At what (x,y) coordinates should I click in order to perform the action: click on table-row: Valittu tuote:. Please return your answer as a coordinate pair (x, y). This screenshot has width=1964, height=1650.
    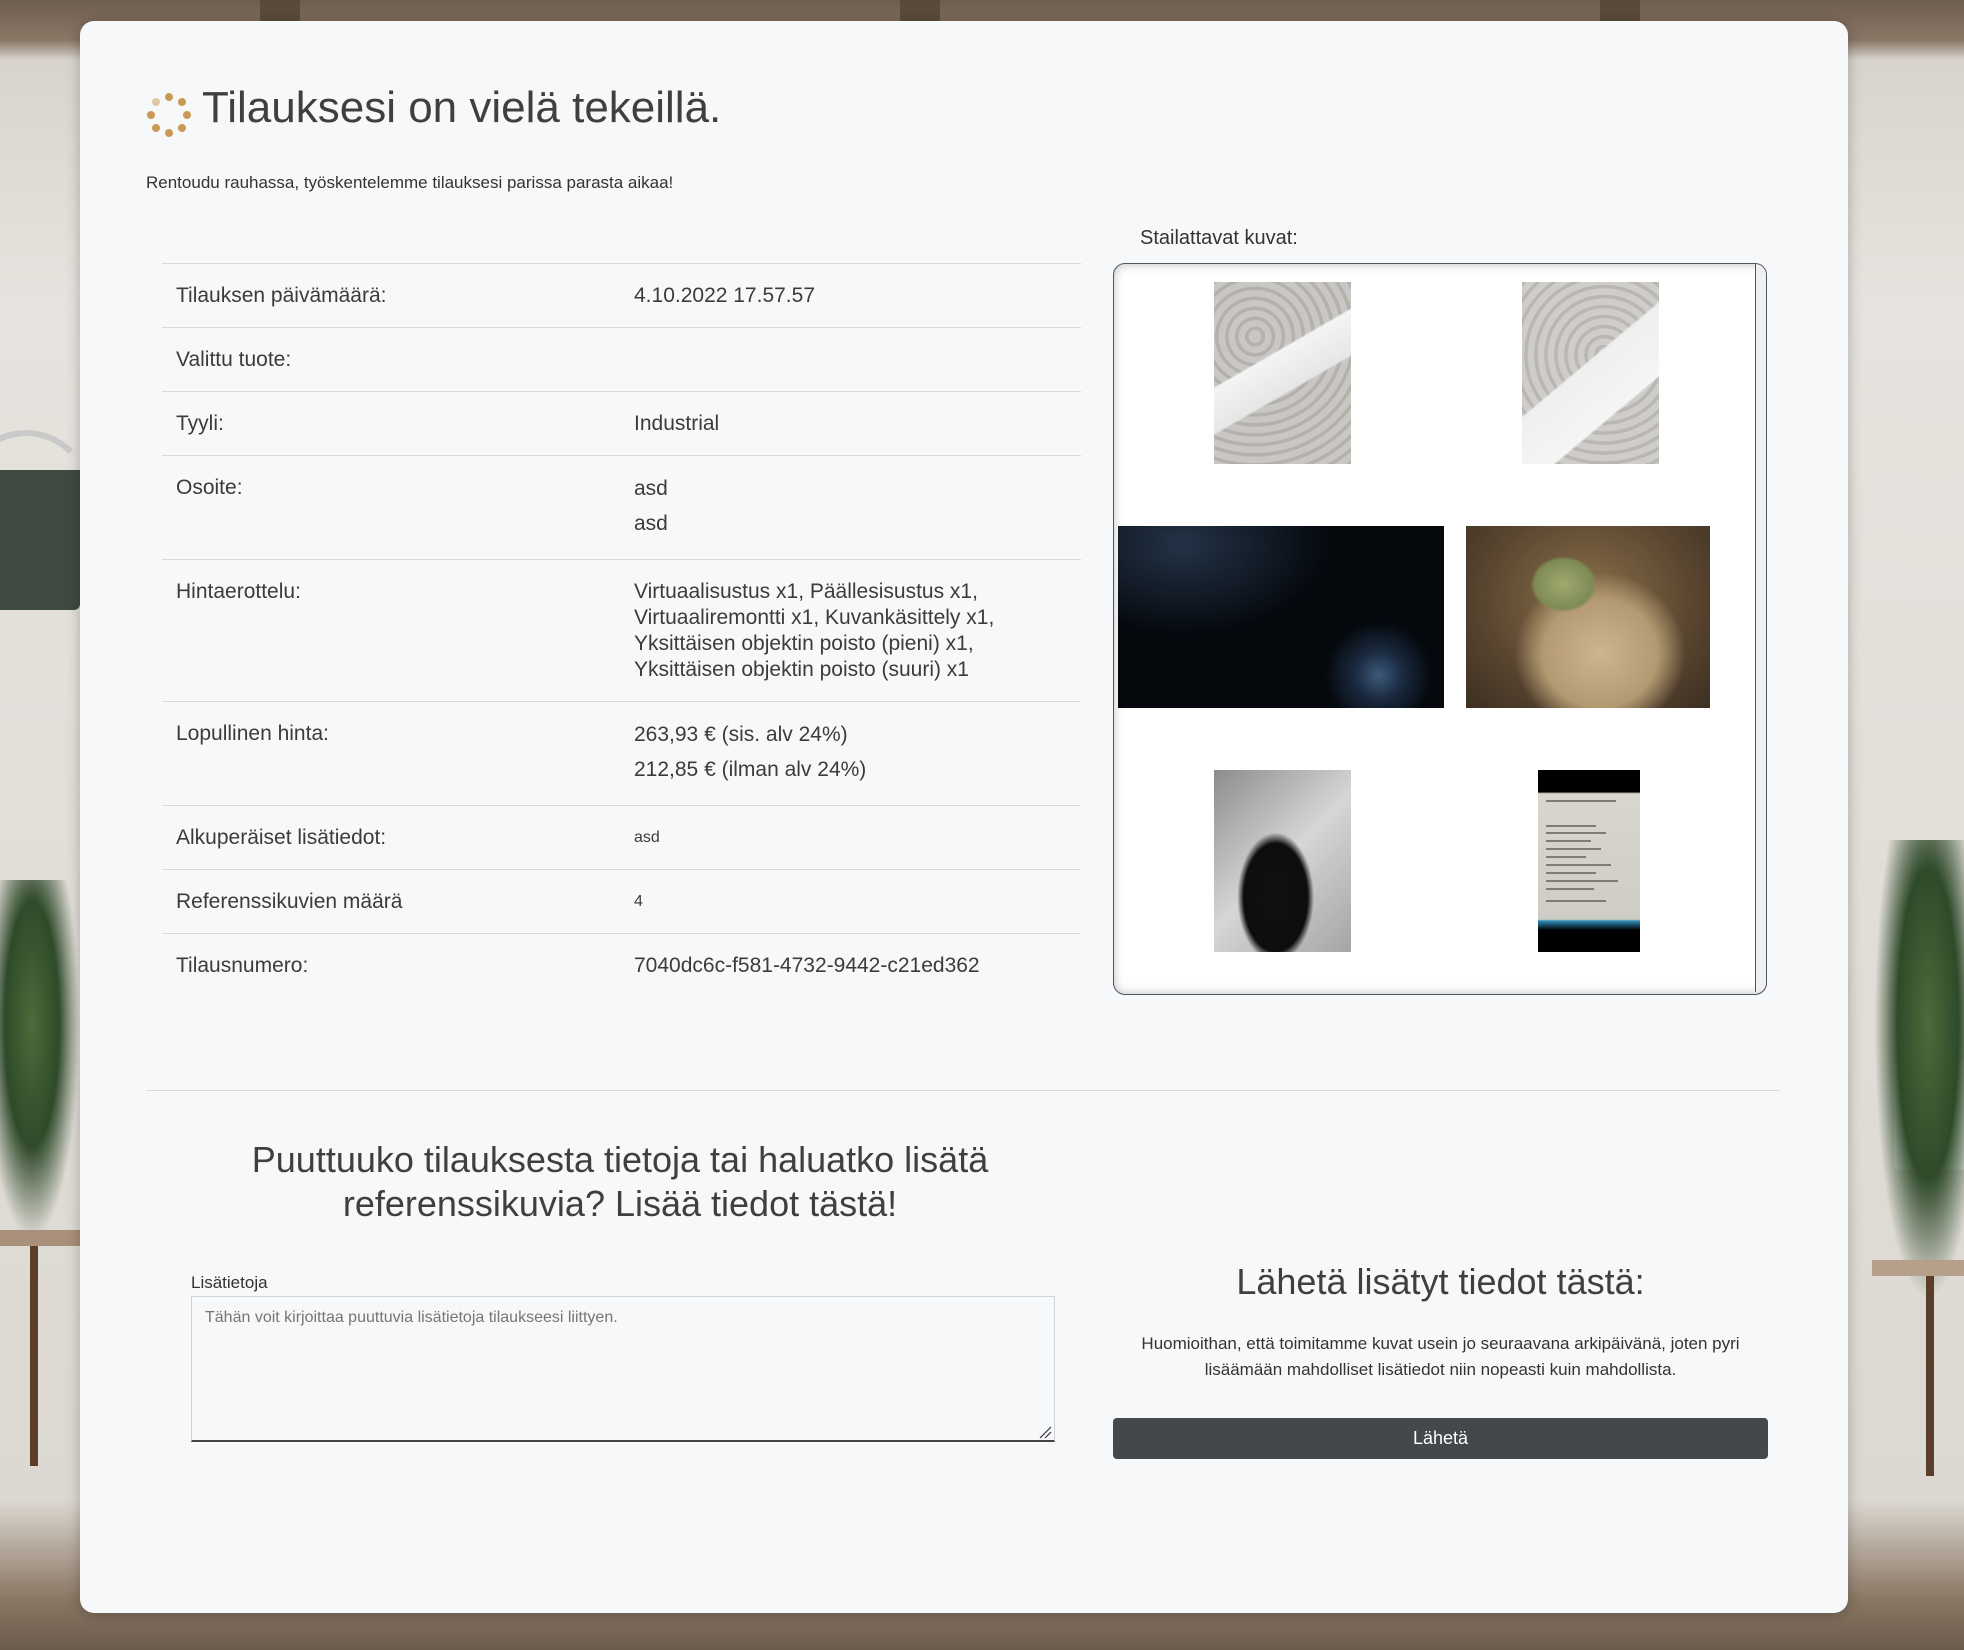
    Looking at the image, I should click on (621, 359).